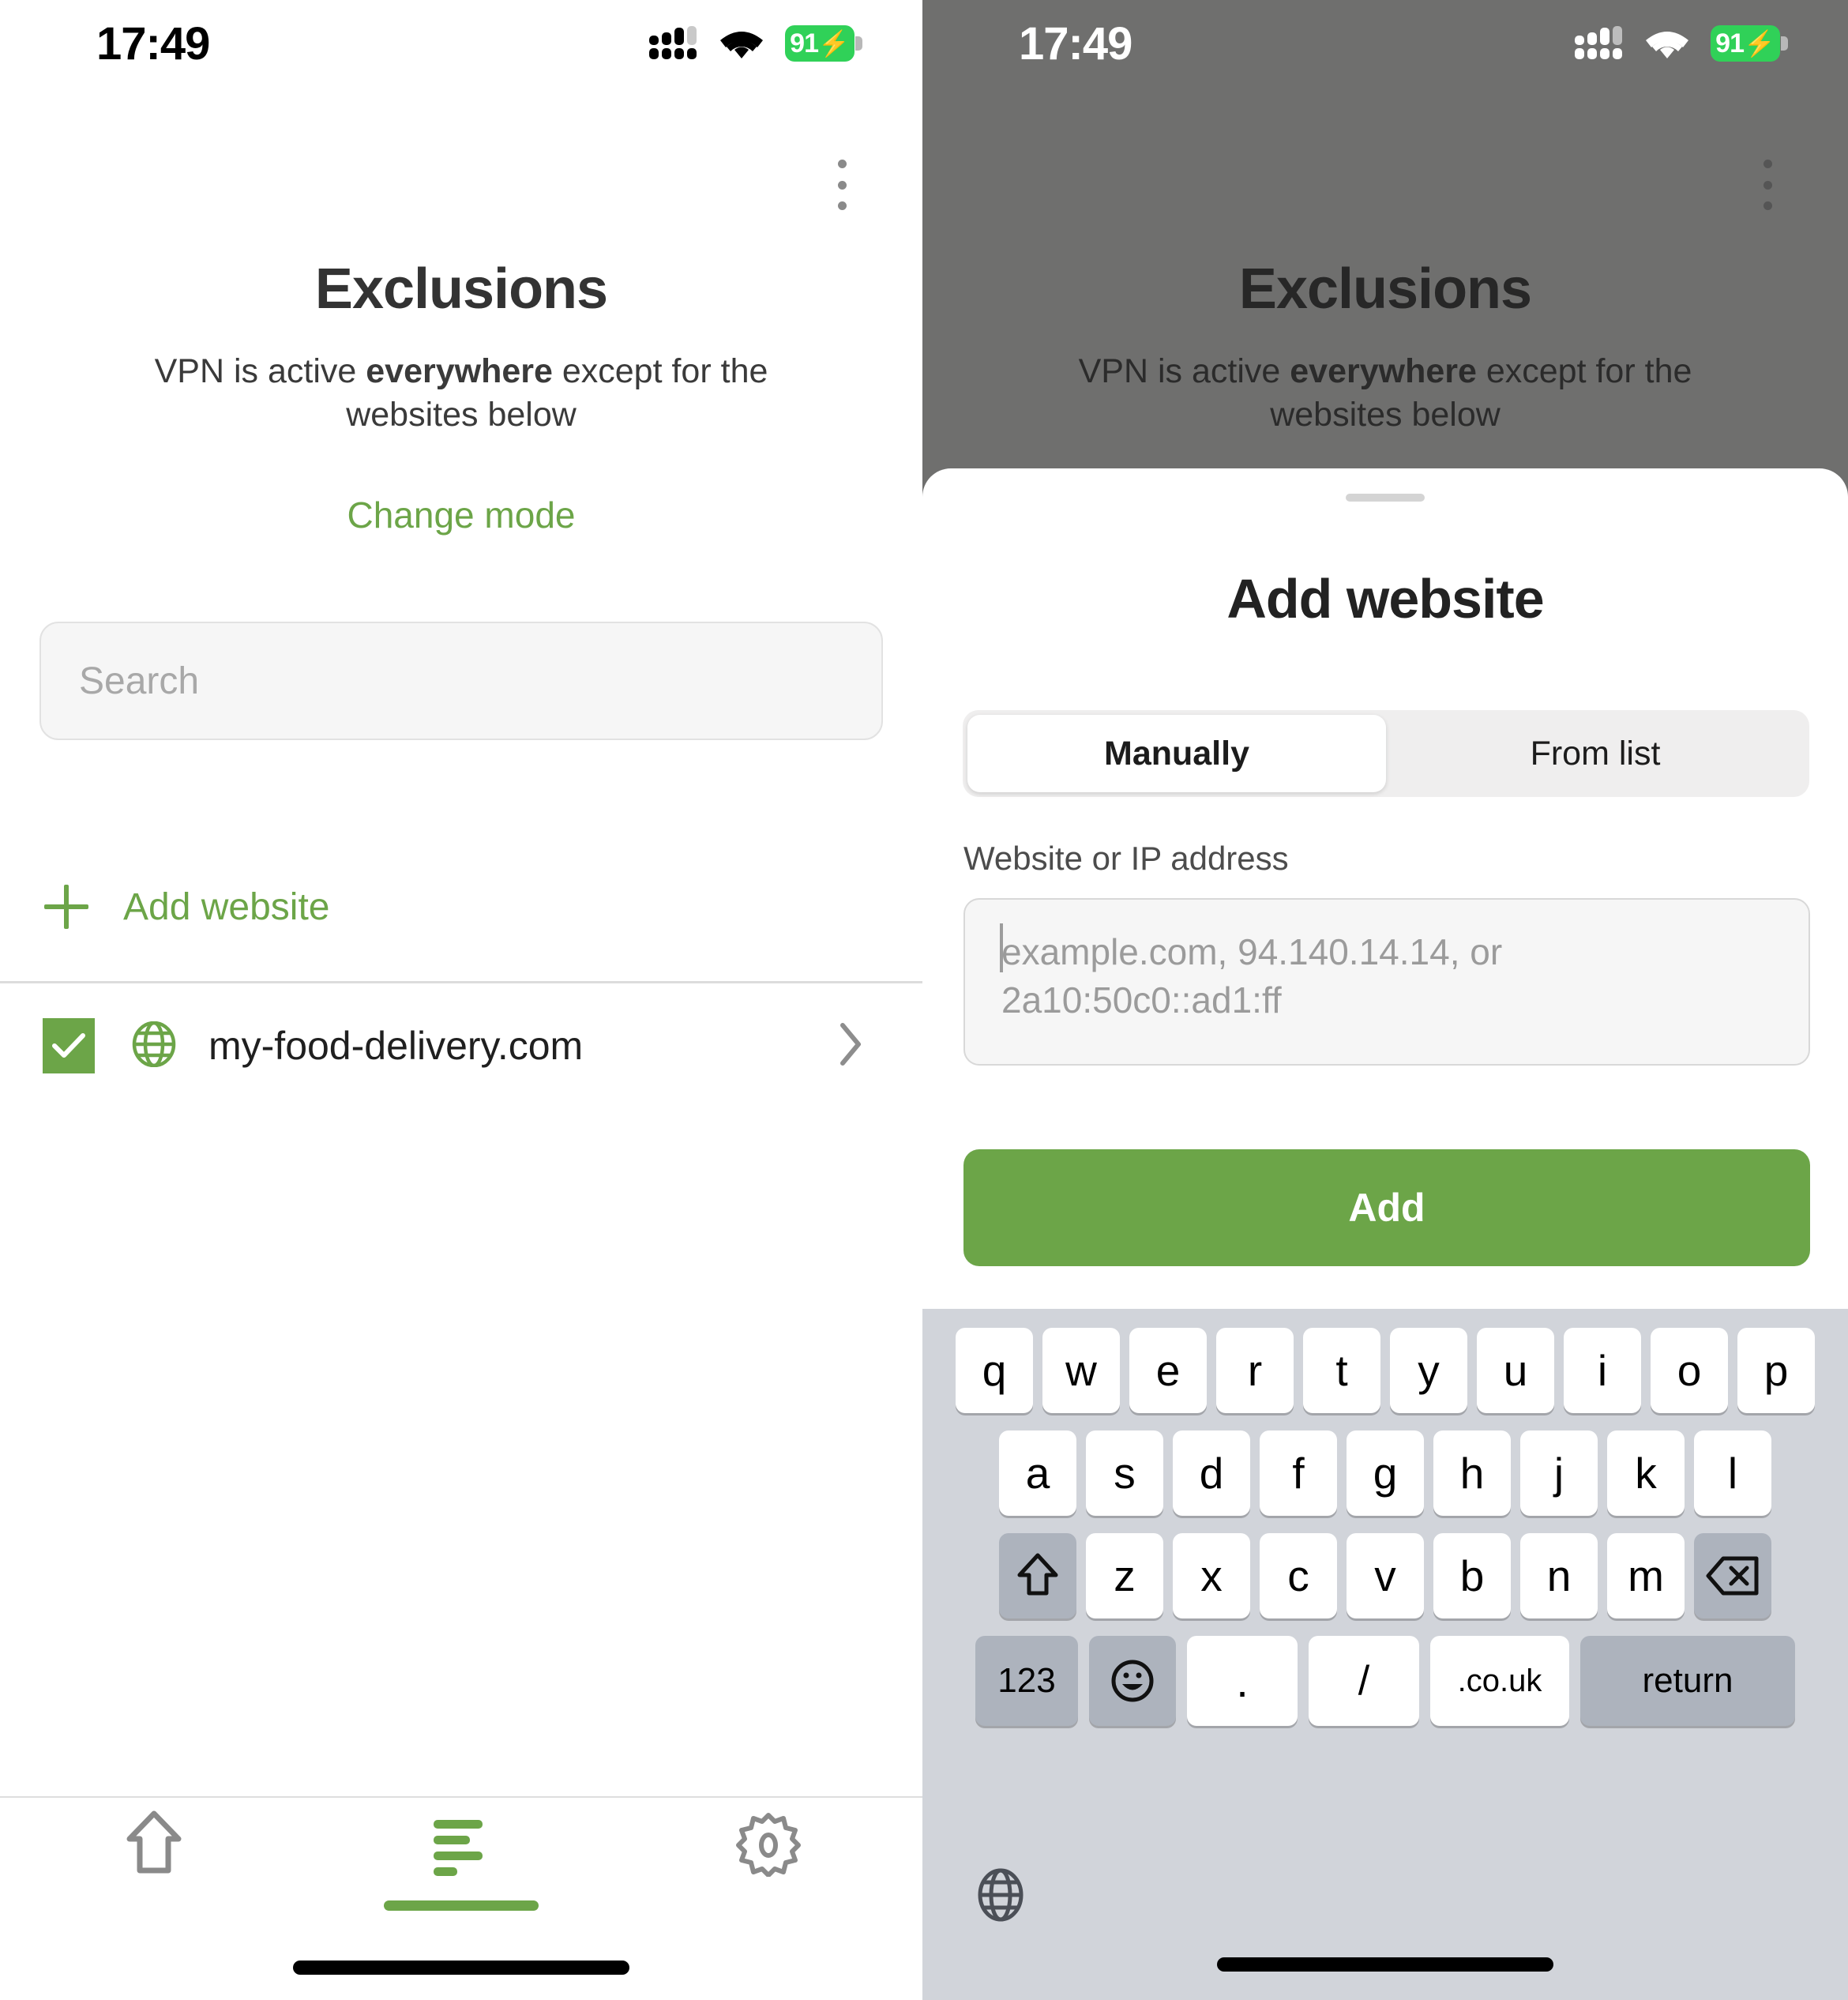 Image resolution: width=1848 pixels, height=2000 pixels. I want to click on table-row: my-food-delivery.com, so click(461, 1046).